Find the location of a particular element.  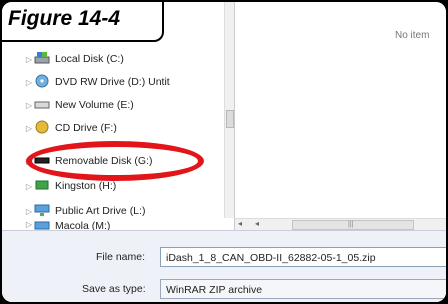

figure-tab: Figure 14-4 is located at coordinates (83, 22).